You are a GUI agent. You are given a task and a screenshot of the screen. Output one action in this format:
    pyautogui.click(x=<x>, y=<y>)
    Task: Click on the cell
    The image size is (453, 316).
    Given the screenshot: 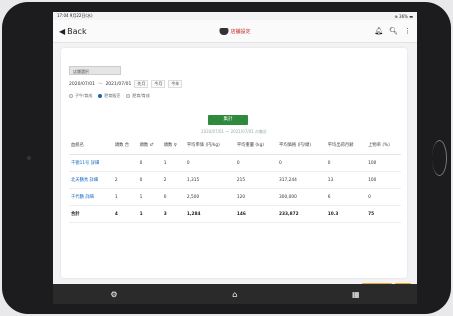 What is the action you would take?
    pyautogui.click(x=125, y=163)
    